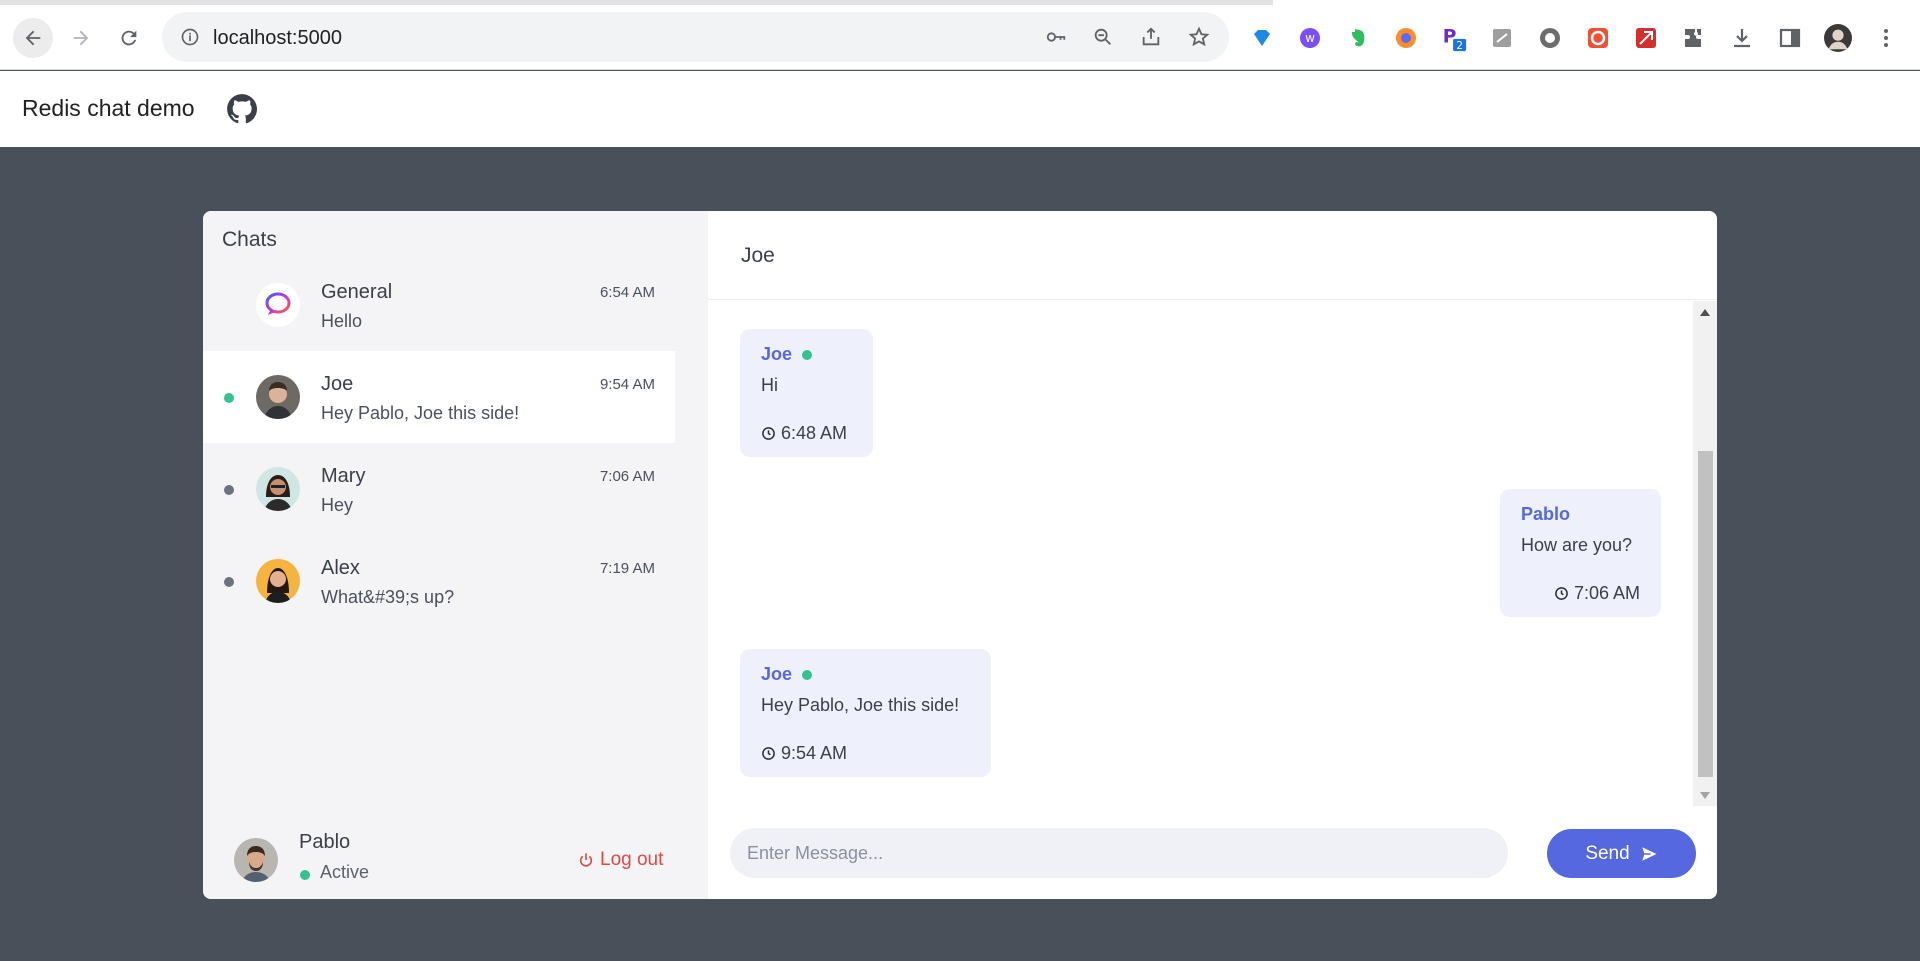  Describe the element at coordinates (388, 597) in the screenshot. I see `chat-preview: What&#39;s up?` at that location.